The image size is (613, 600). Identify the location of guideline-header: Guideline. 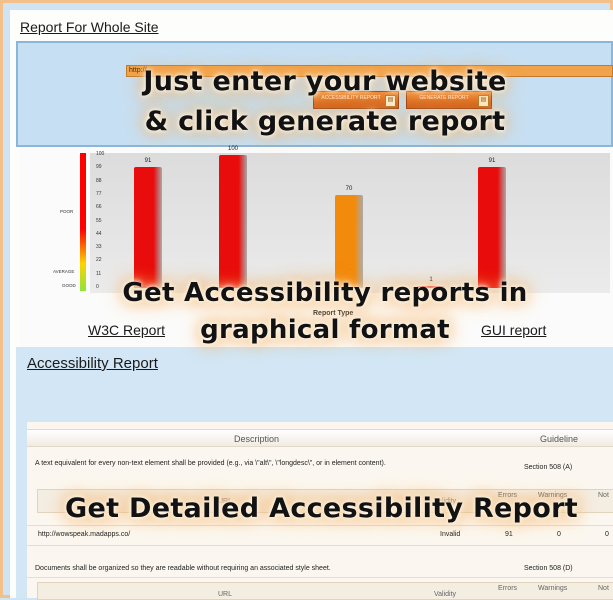
(559, 439).